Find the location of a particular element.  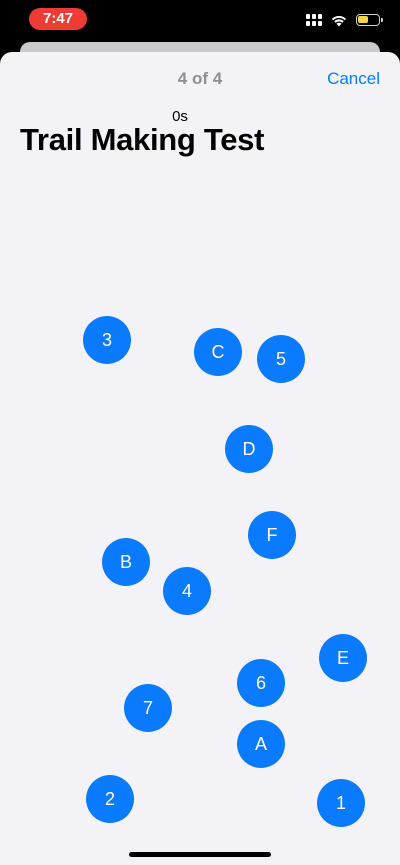

trail-node-6: 6 is located at coordinates (261, 683).